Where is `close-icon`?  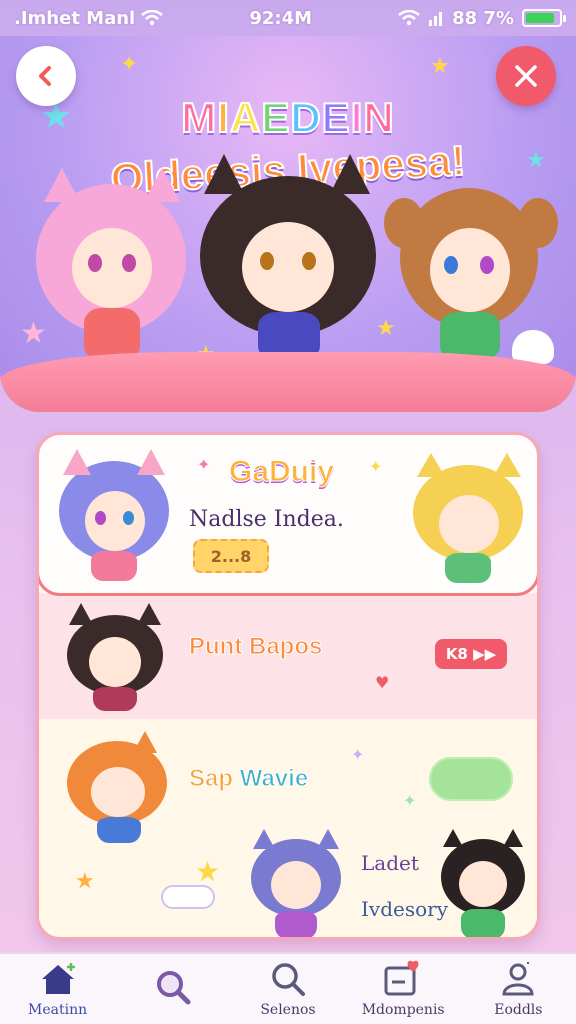 close-icon is located at coordinates (526, 76).